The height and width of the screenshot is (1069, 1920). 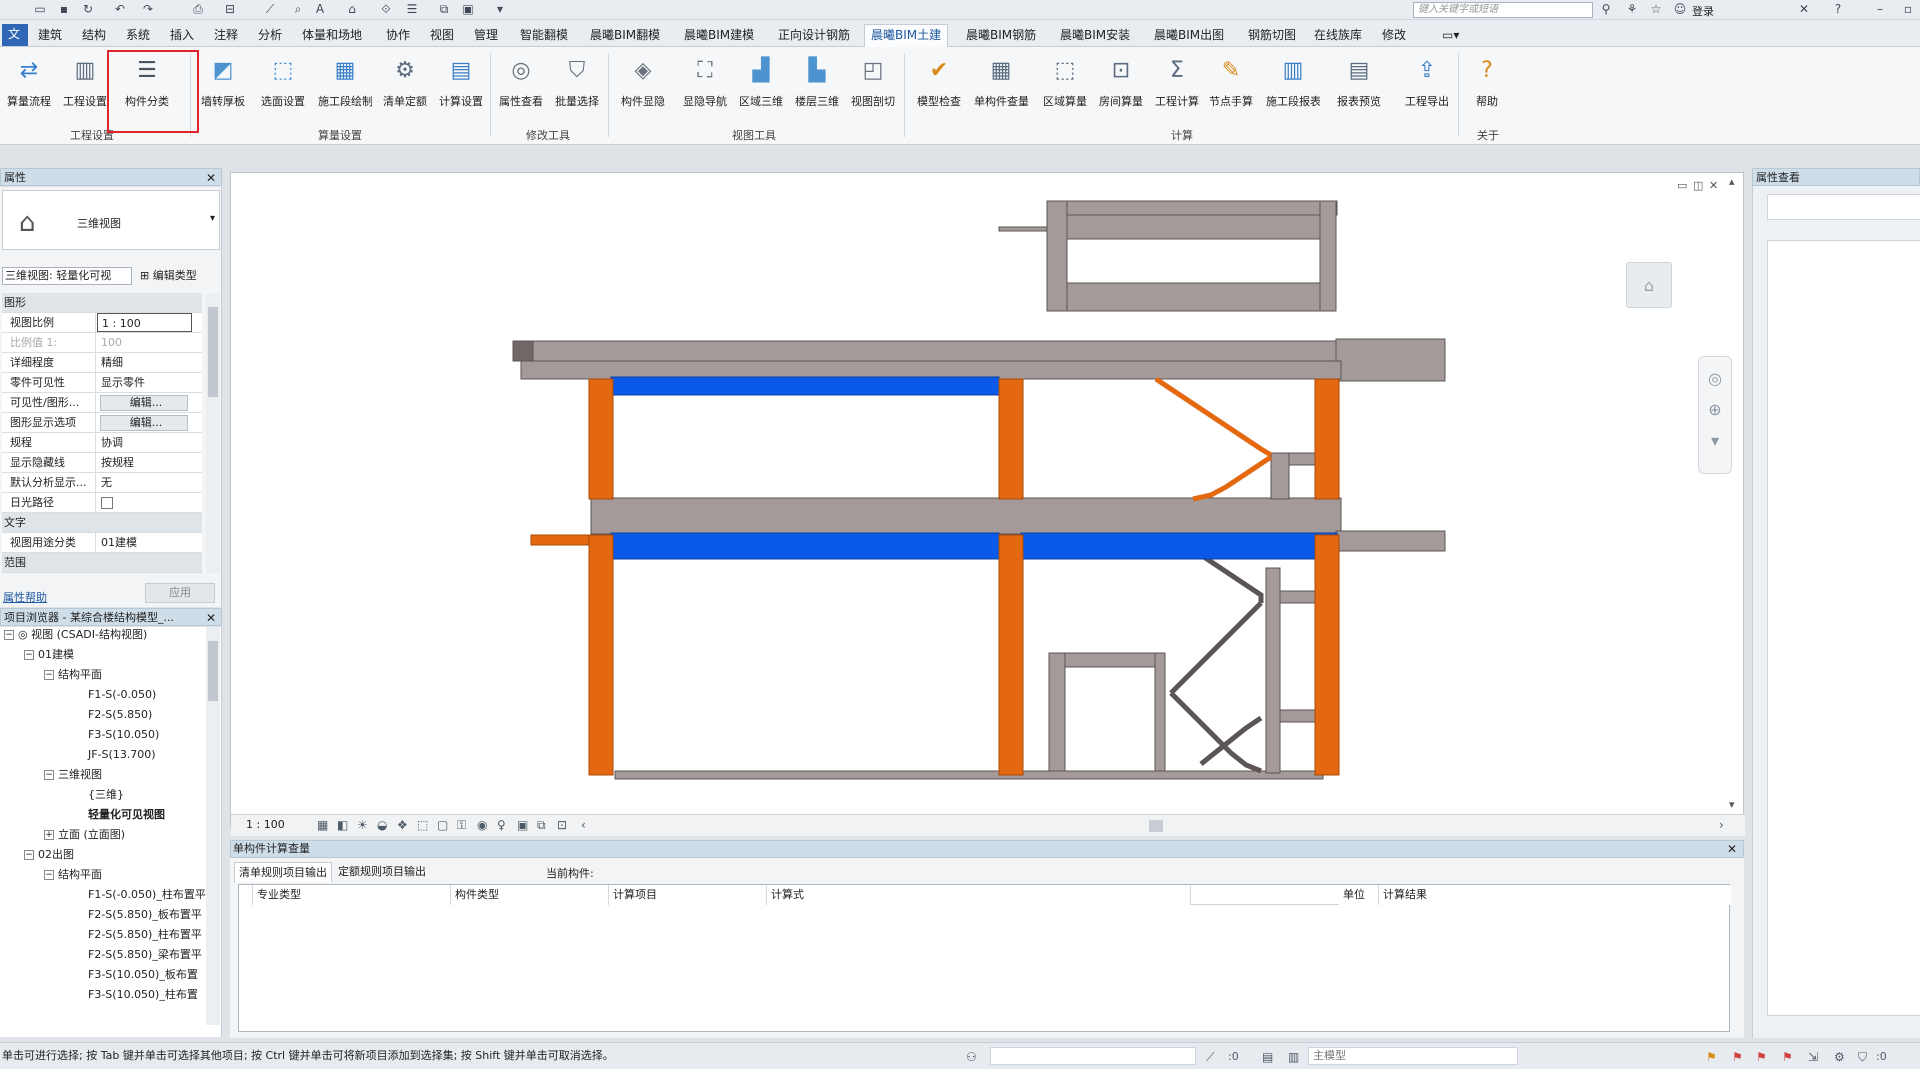 What do you see at coordinates (1606, 9) in the screenshot?
I see `binoculars-icon: ⚲` at bounding box center [1606, 9].